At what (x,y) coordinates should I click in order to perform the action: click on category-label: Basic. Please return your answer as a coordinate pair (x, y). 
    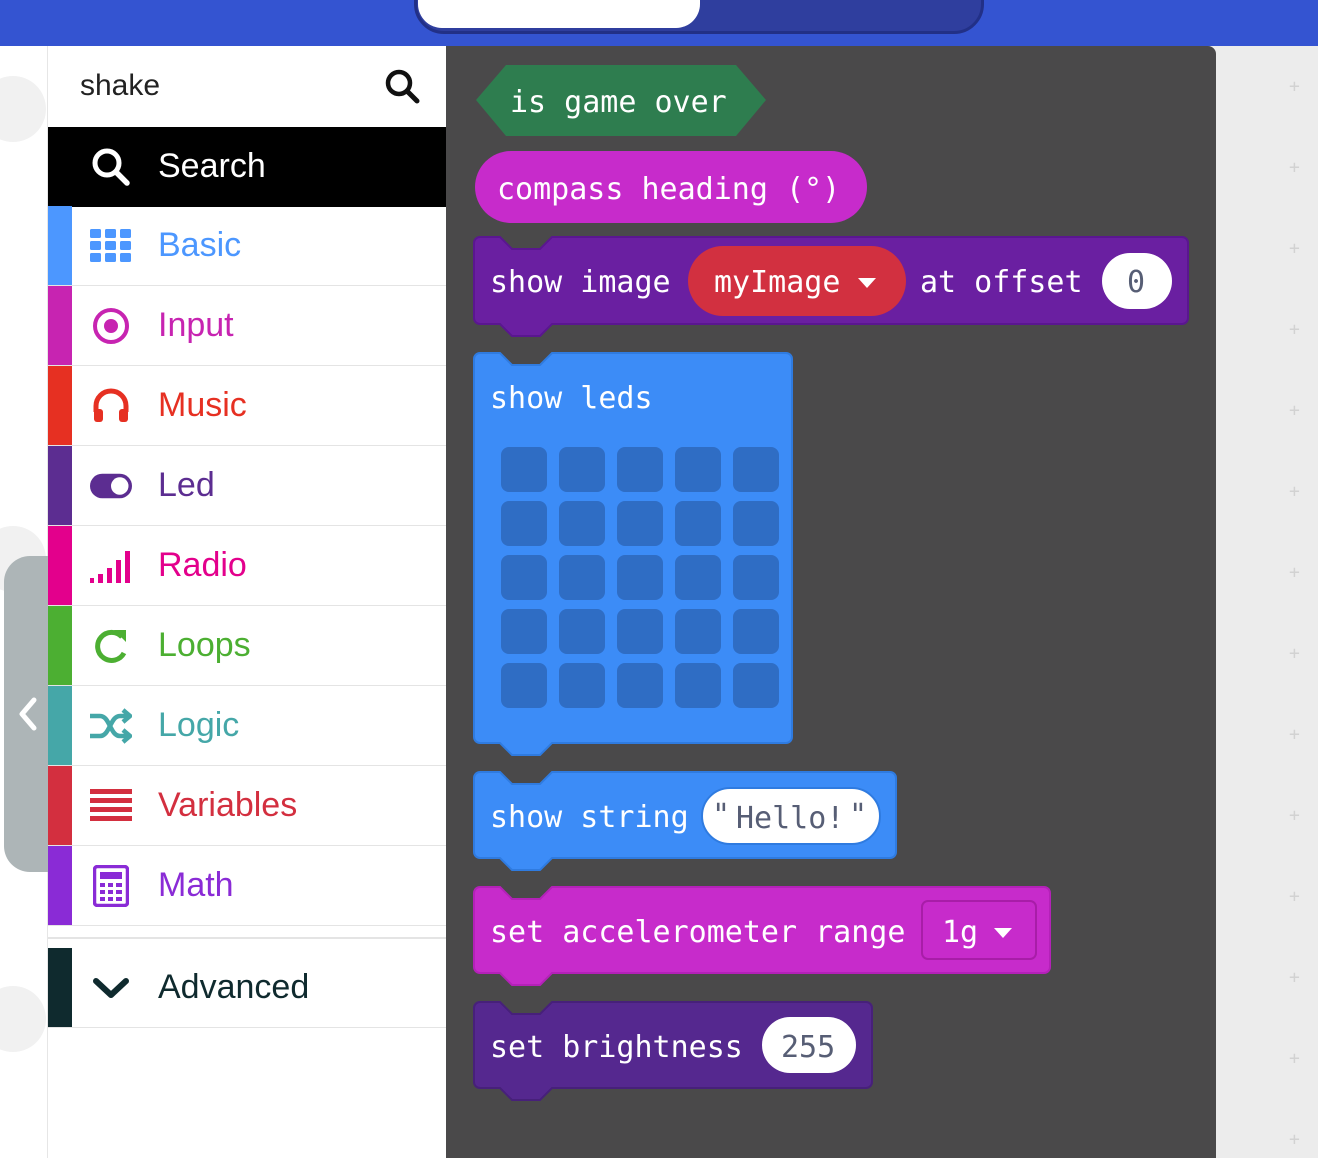
    Looking at the image, I should click on (200, 245).